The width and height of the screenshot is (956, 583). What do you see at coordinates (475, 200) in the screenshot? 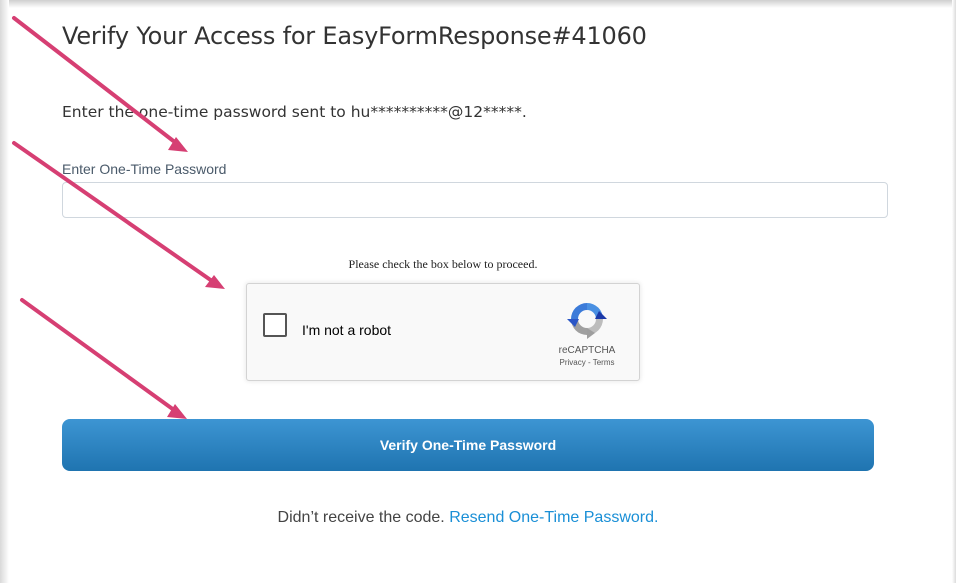
I see `otp-input` at bounding box center [475, 200].